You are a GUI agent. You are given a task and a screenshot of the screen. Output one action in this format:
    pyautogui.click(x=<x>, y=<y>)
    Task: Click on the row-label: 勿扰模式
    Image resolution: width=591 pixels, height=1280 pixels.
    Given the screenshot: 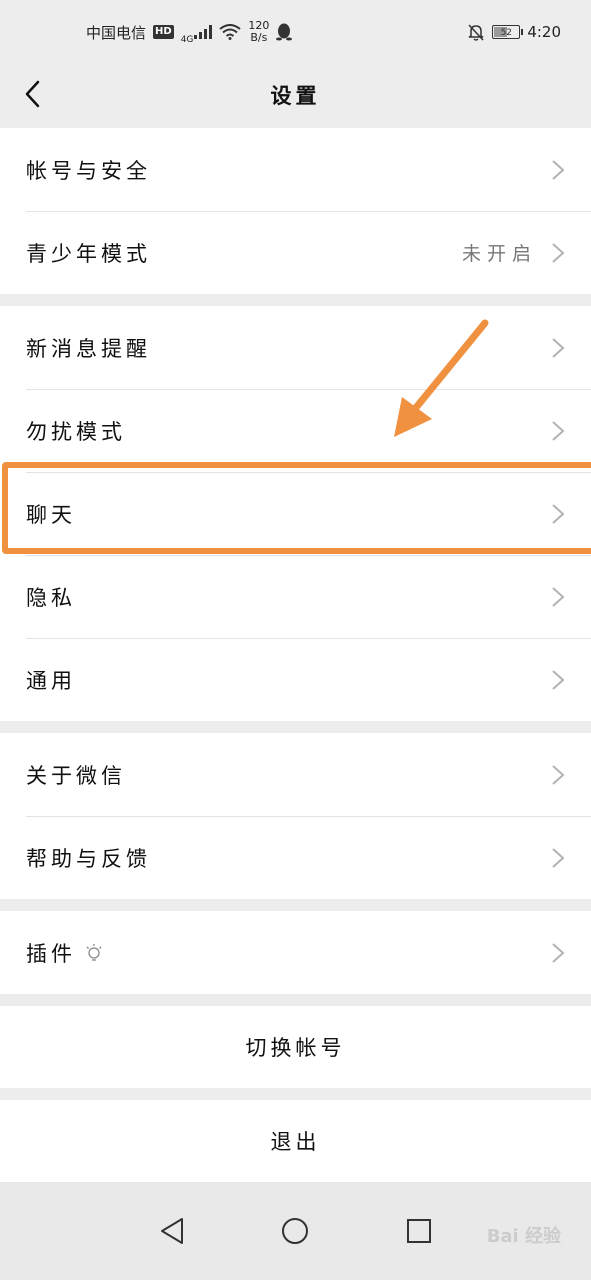 What is the action you would take?
    pyautogui.click(x=76, y=431)
    